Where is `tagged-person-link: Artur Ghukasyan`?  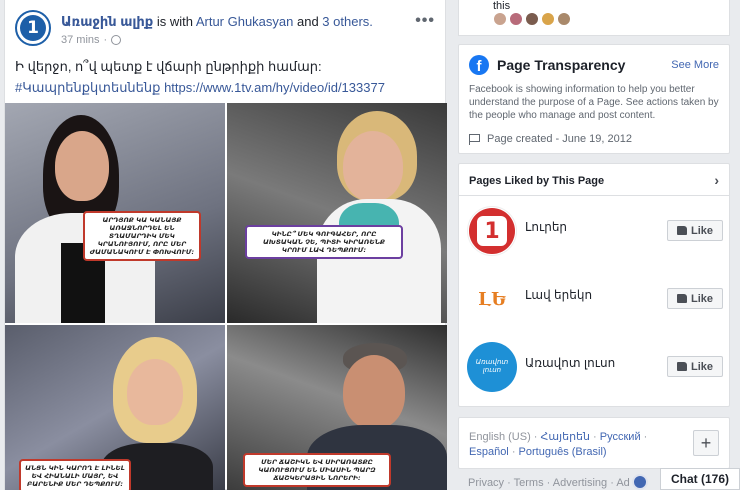
tagged-person-link: Artur Ghukasyan is located at coordinates (245, 21).